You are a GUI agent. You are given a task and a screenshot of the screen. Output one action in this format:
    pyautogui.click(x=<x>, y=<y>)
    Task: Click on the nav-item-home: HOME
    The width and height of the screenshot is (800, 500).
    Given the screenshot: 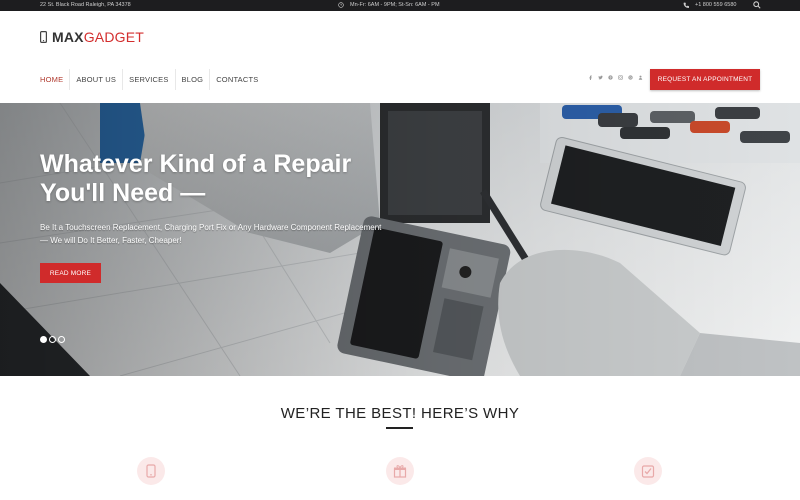 What is the action you would take?
    pyautogui.click(x=54, y=79)
    